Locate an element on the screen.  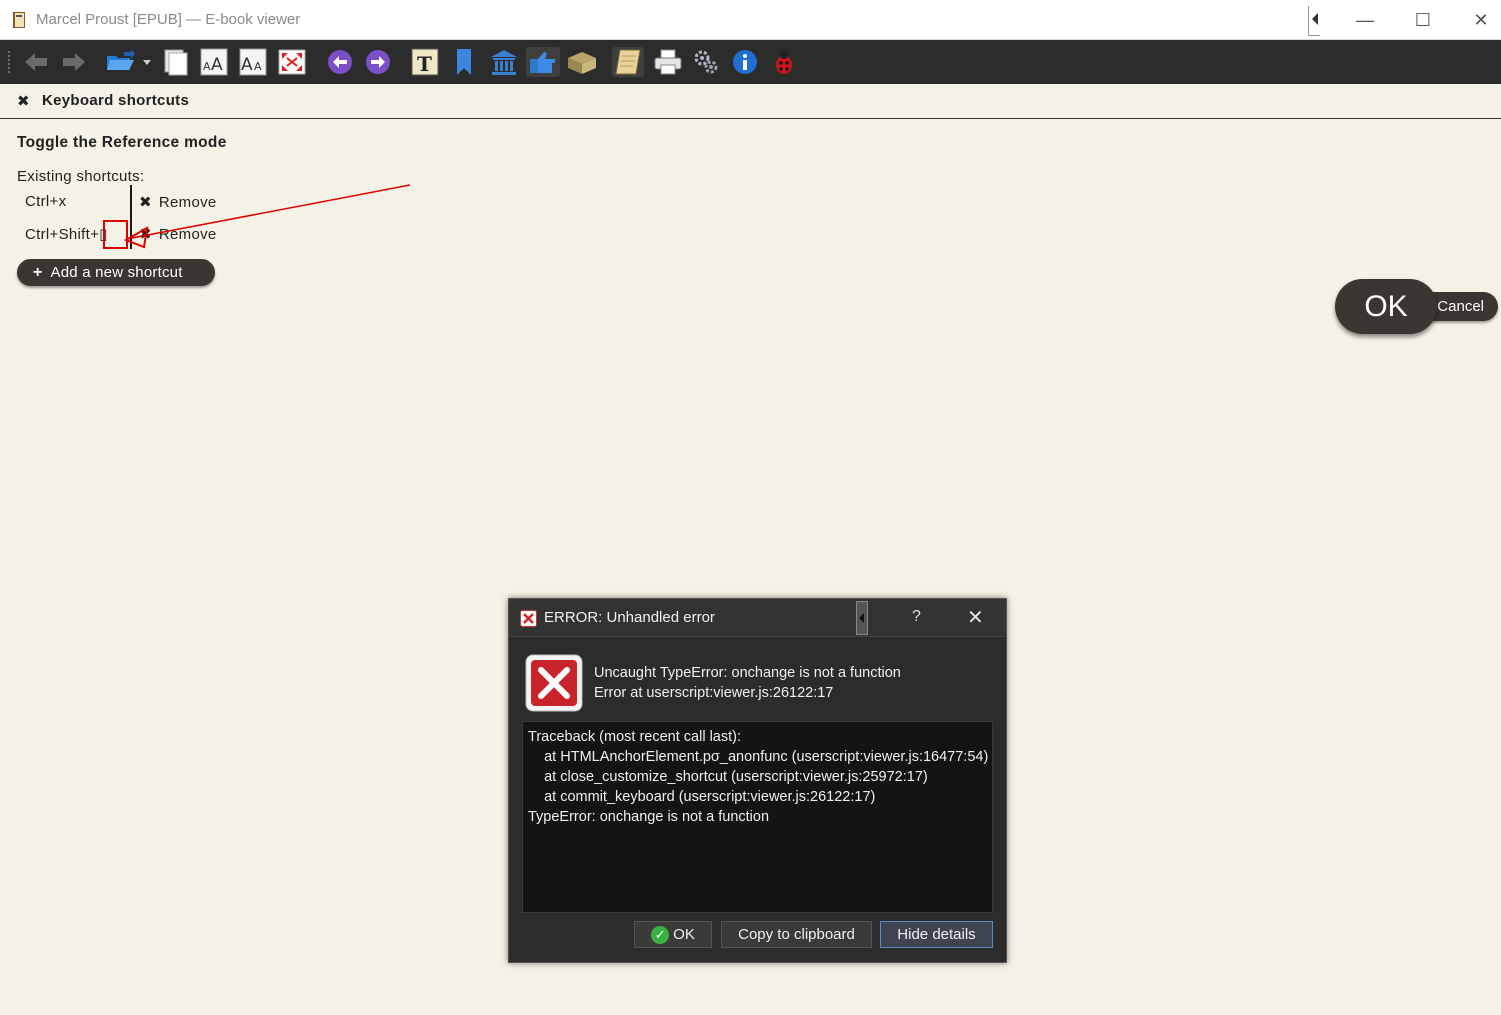
dialog-ok-button: ✓ OK is located at coordinates (673, 934).